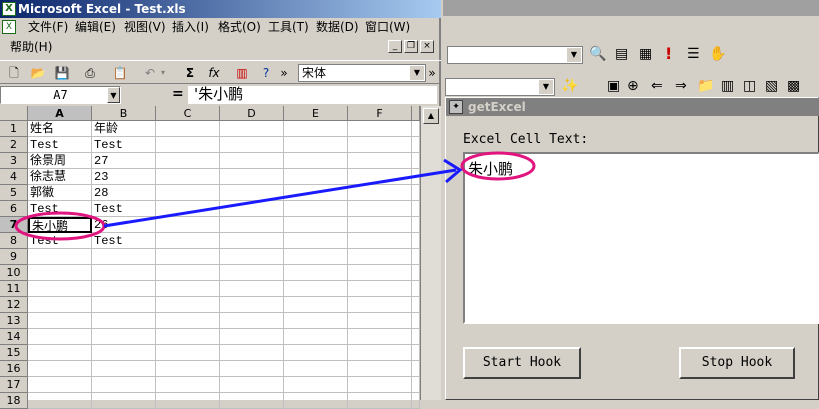 The image size is (819, 409). What do you see at coordinates (498, 166) in the screenshot?
I see `highlight-ellipse-dialog` at bounding box center [498, 166].